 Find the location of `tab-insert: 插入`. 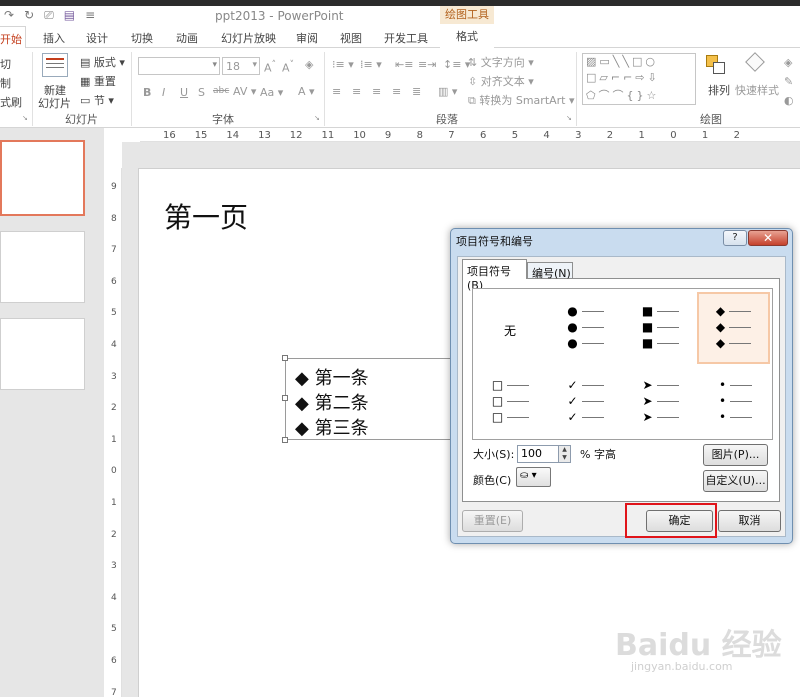

tab-insert: 插入 is located at coordinates (54, 38).